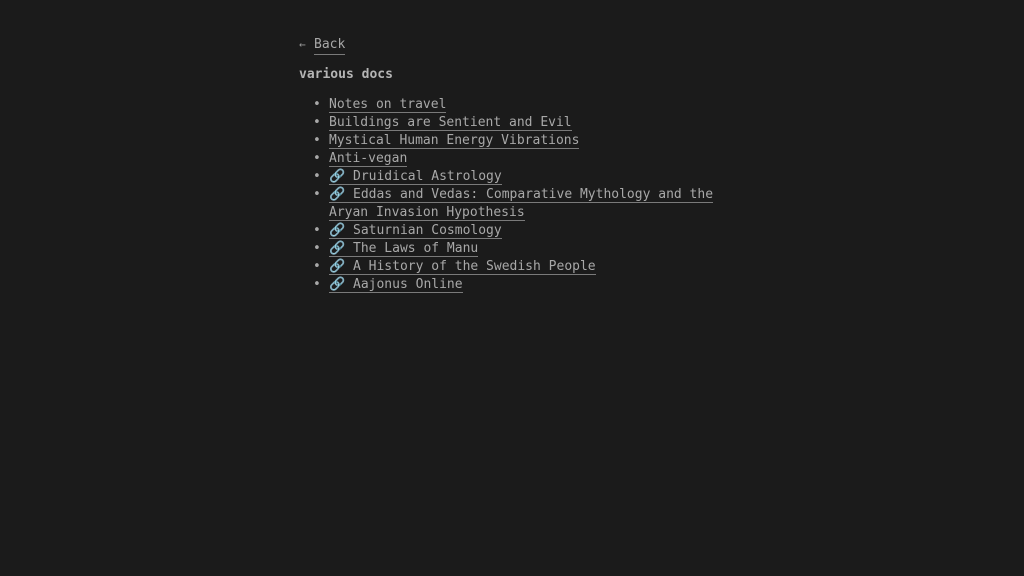 The height and width of the screenshot is (576, 1024). What do you see at coordinates (416, 248) in the screenshot?
I see `doc-link-label: The Laws of Manu` at bounding box center [416, 248].